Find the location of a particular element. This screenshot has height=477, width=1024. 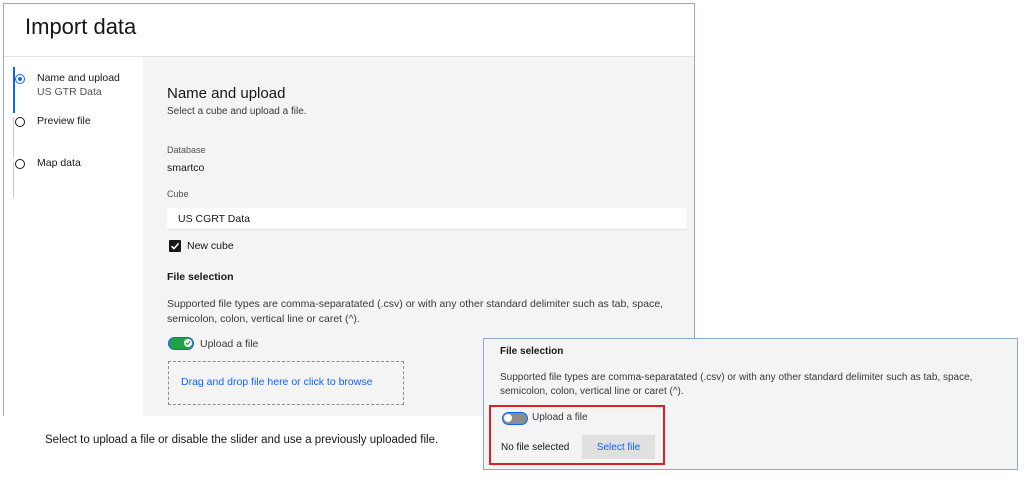

database-value: smartco is located at coordinates (186, 168).